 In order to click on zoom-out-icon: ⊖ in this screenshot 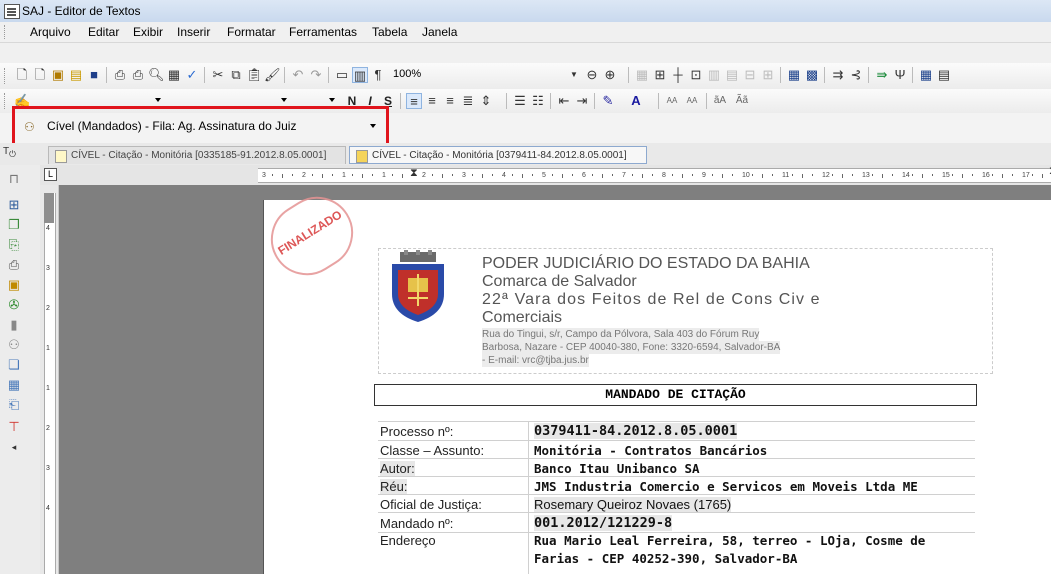, I will do `click(592, 75)`.